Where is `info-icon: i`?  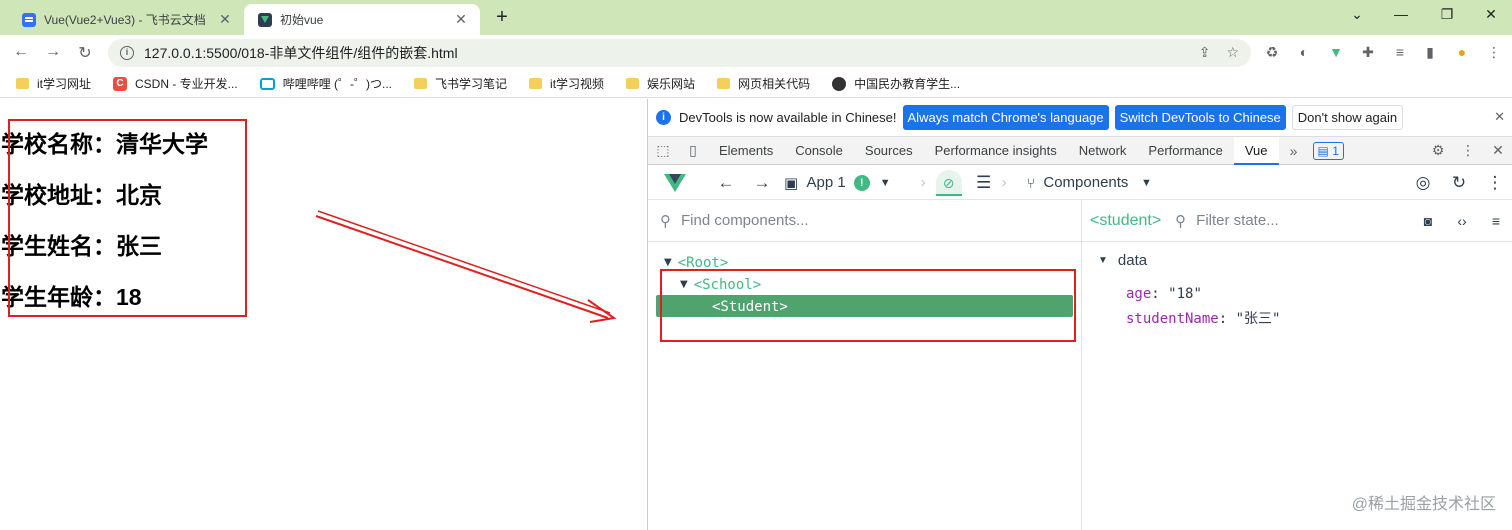 info-icon: i is located at coordinates (663, 117).